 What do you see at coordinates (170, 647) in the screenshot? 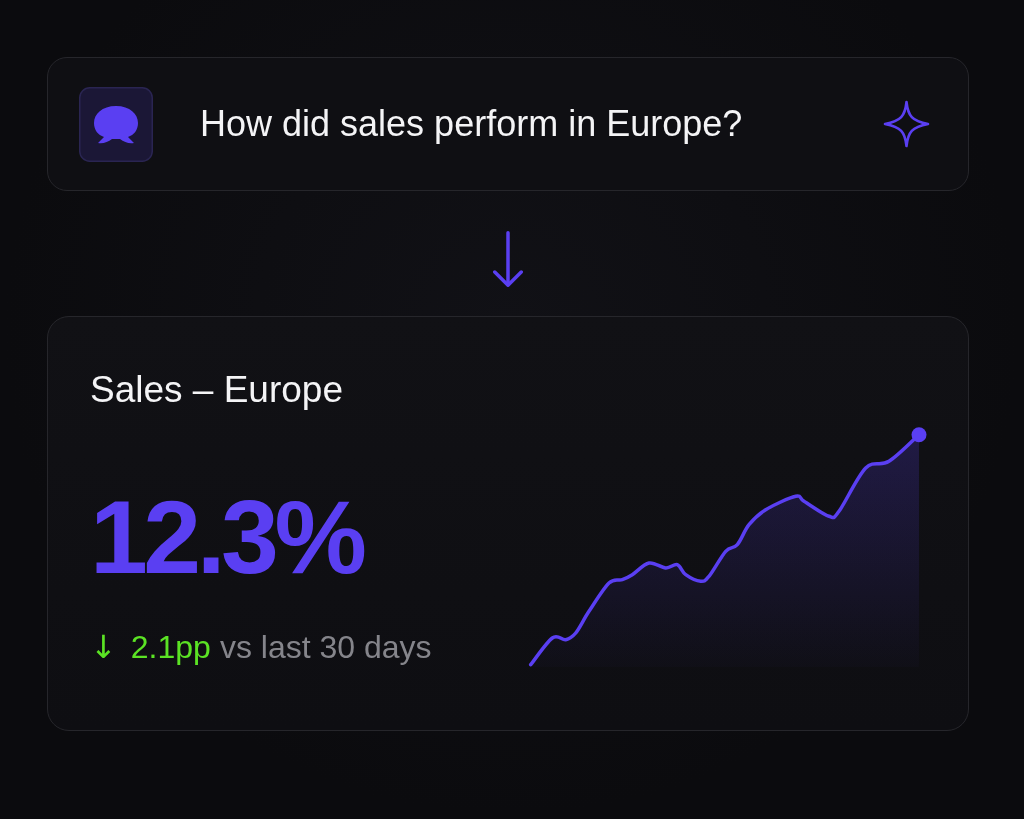
I see `change-amount: 2.1pp` at bounding box center [170, 647].